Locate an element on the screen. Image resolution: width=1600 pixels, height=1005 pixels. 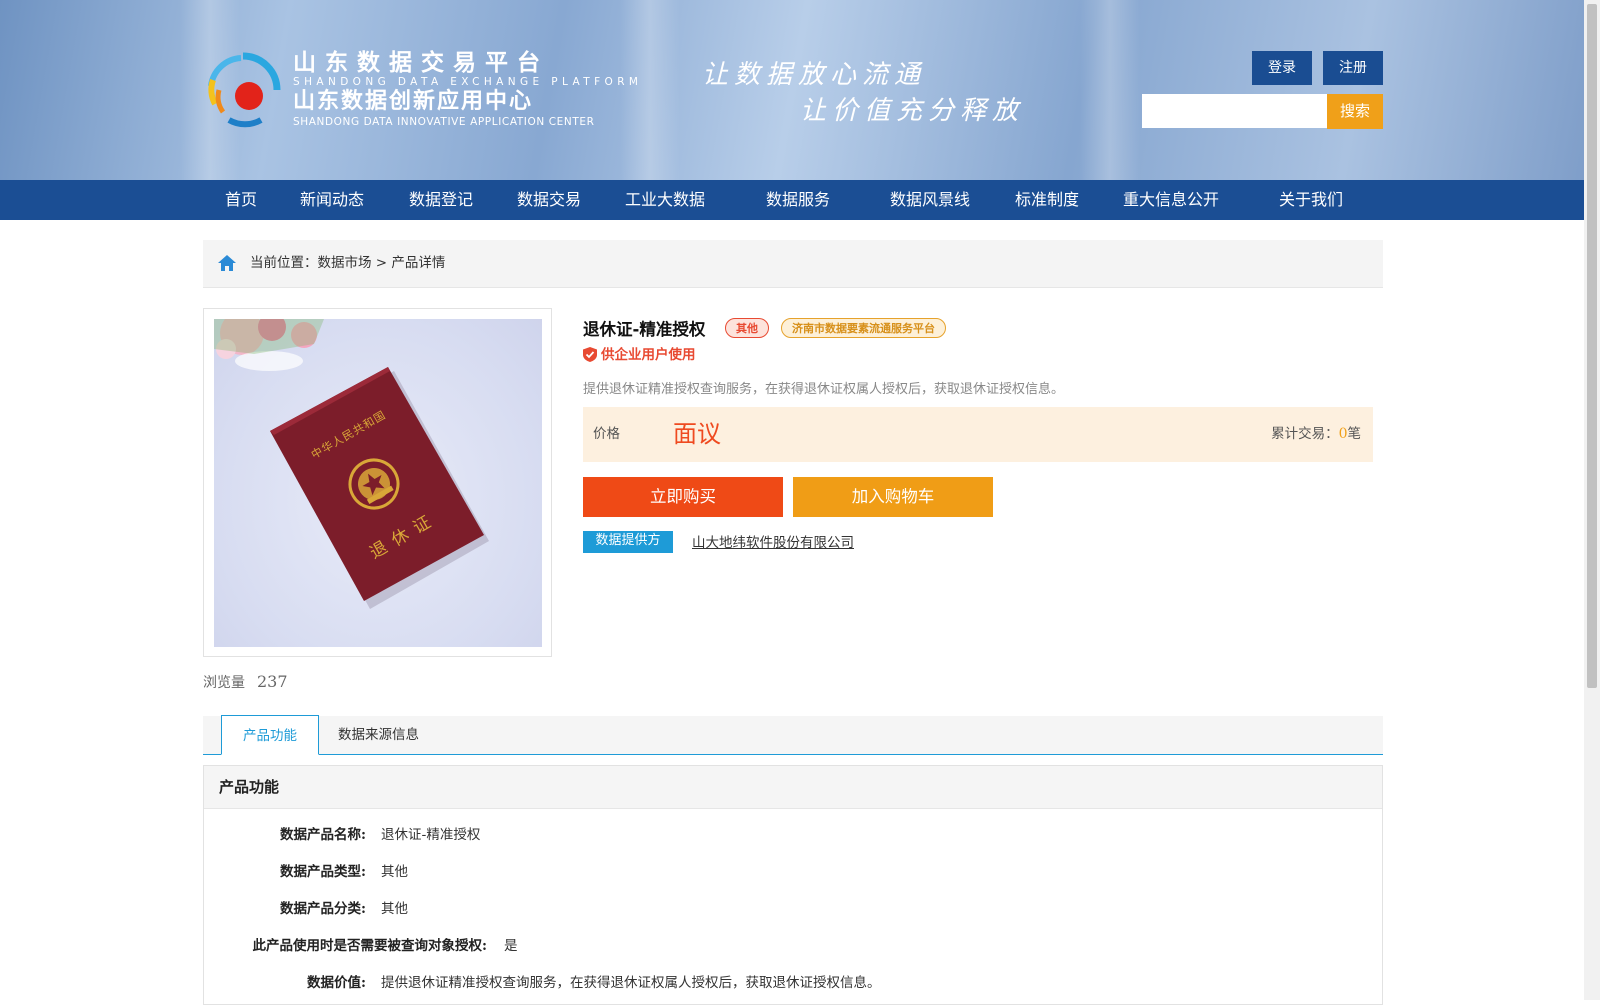
vase-decoration is located at coordinates (269, 361).